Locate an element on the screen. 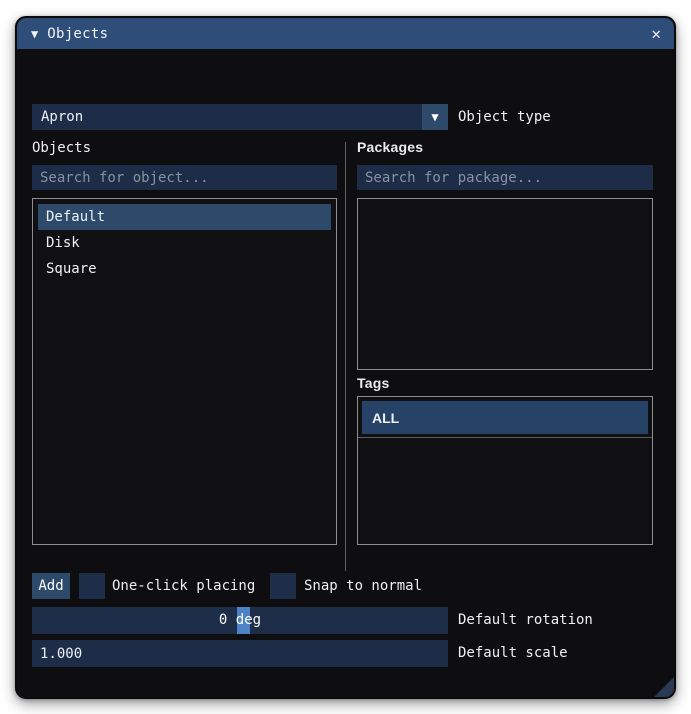 The height and width of the screenshot is (714, 691). object-type-label: Object type is located at coordinates (504, 117).